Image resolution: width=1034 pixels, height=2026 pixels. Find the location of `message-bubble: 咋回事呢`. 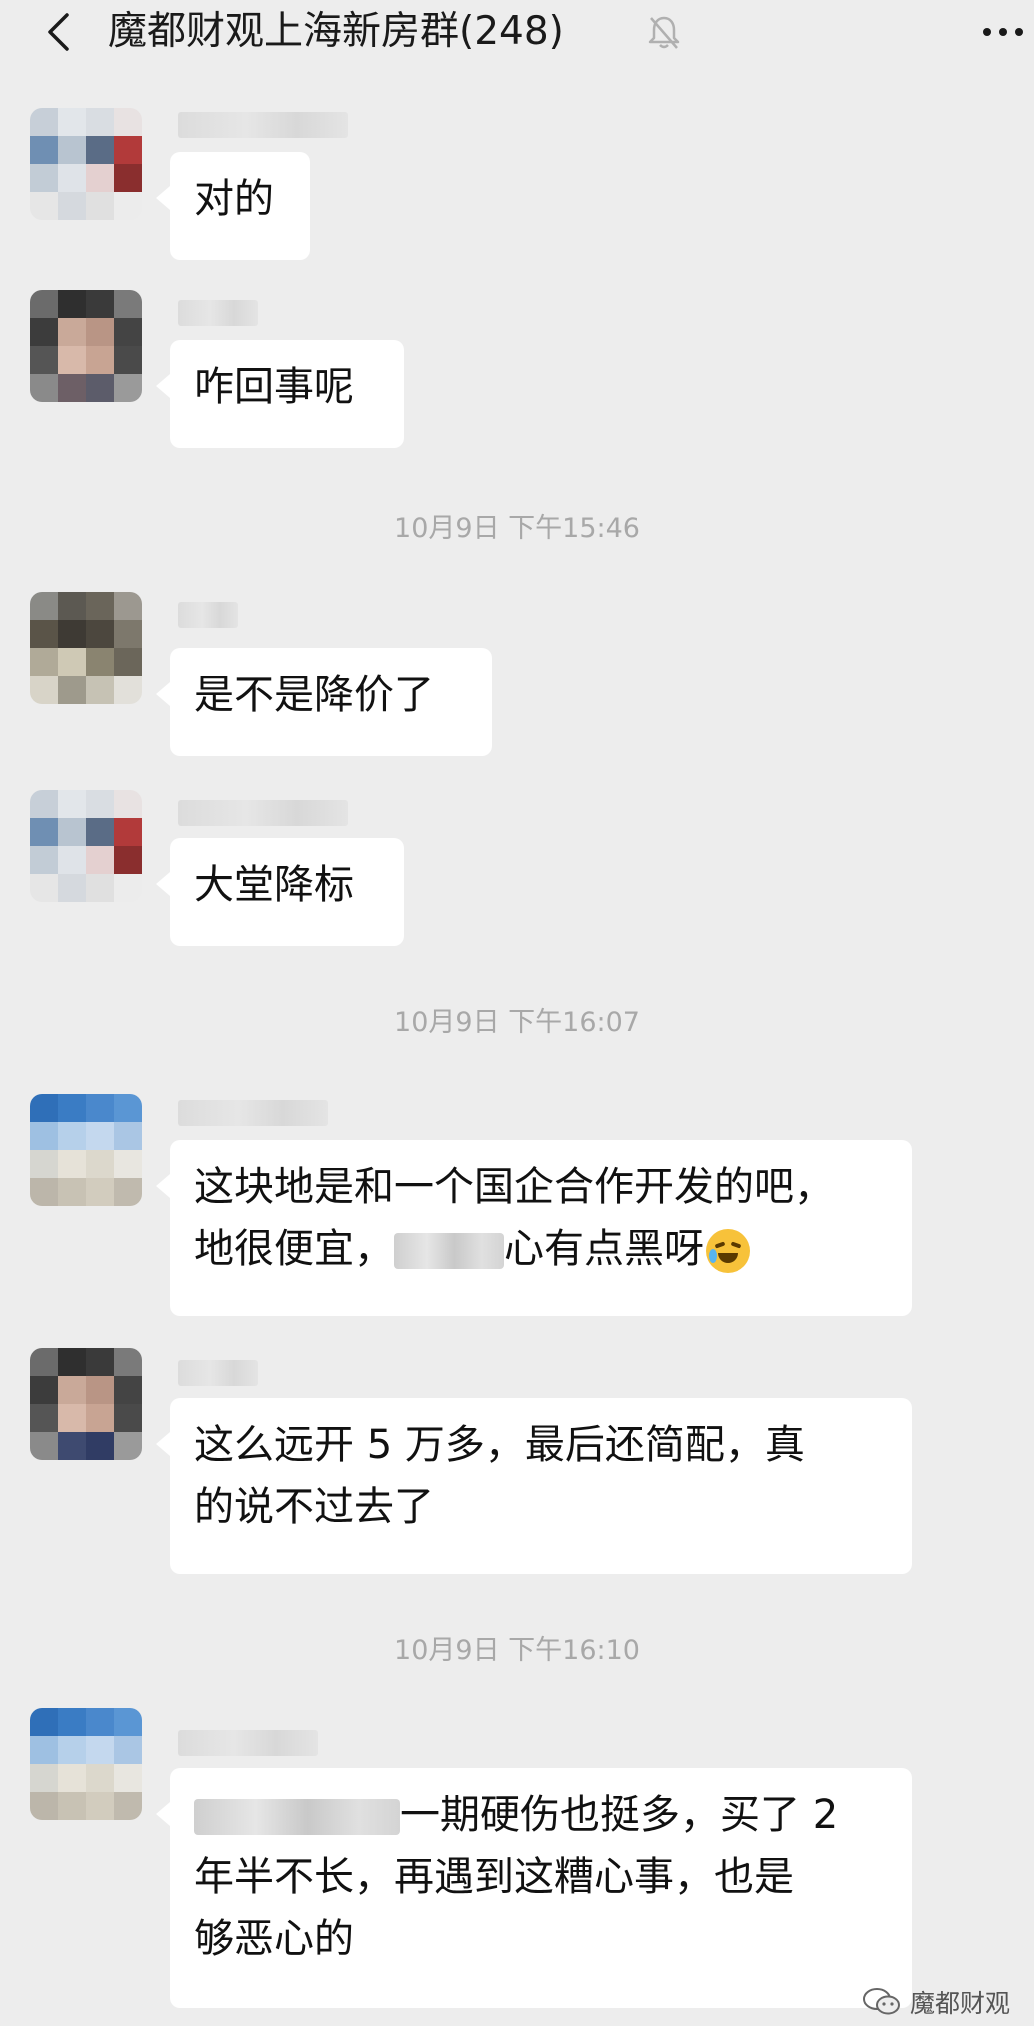

message-bubble: 咋回事呢 is located at coordinates (280, 394).